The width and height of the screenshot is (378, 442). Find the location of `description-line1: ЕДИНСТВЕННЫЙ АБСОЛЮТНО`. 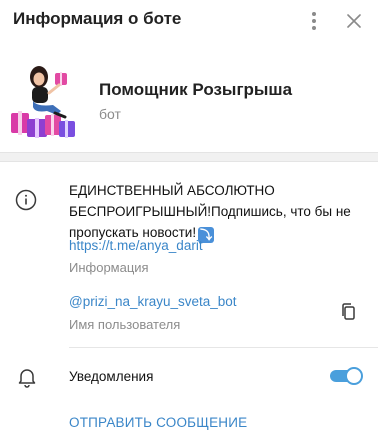

description-line1: ЕДИНСТВЕННЫЙ АБСОЛЮТНО is located at coordinates (172, 190).